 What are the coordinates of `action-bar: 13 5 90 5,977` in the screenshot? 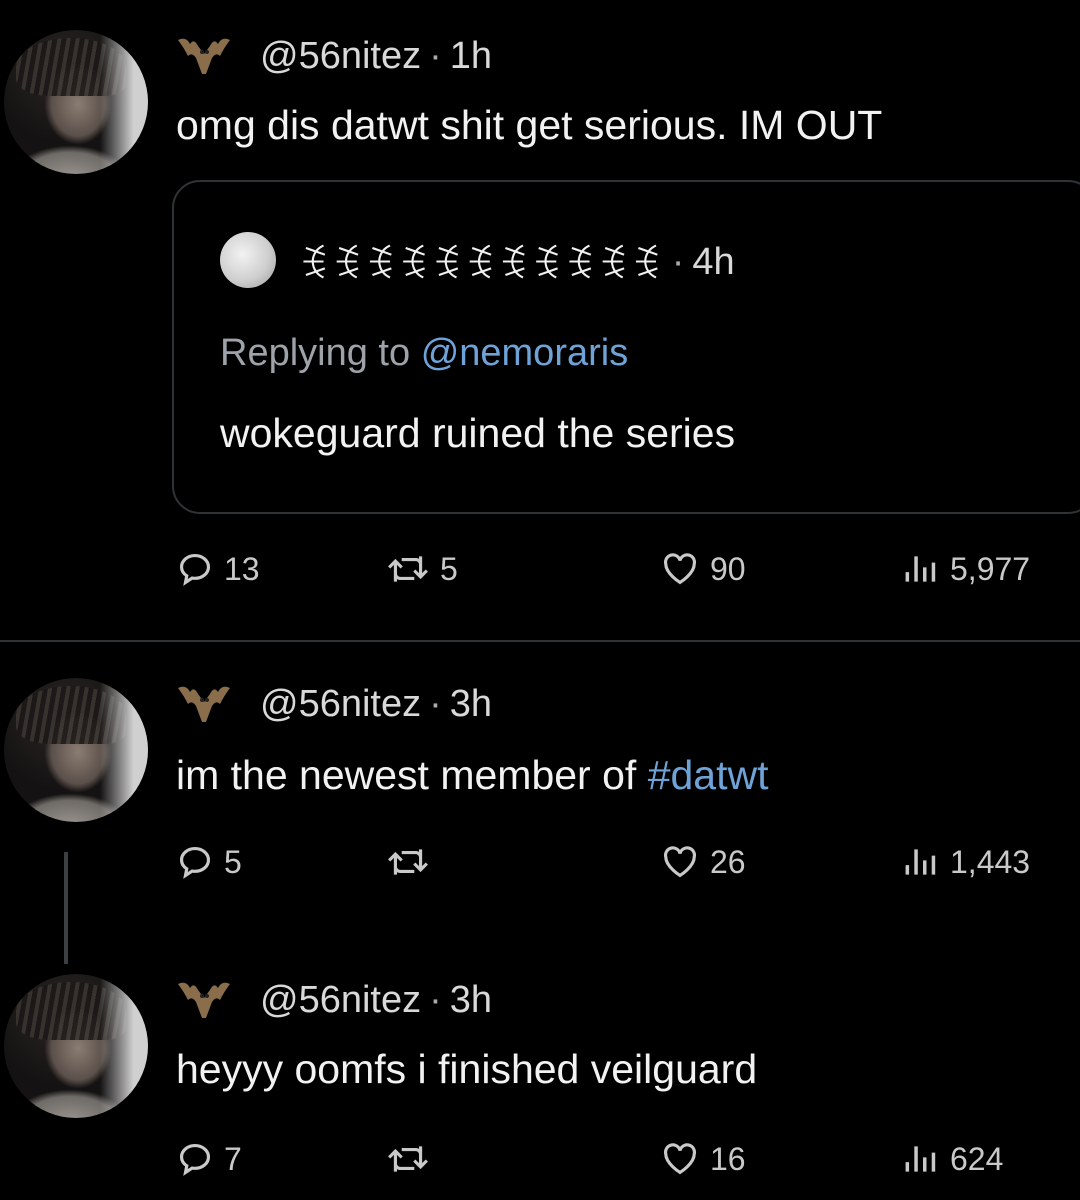 It's located at (628, 569).